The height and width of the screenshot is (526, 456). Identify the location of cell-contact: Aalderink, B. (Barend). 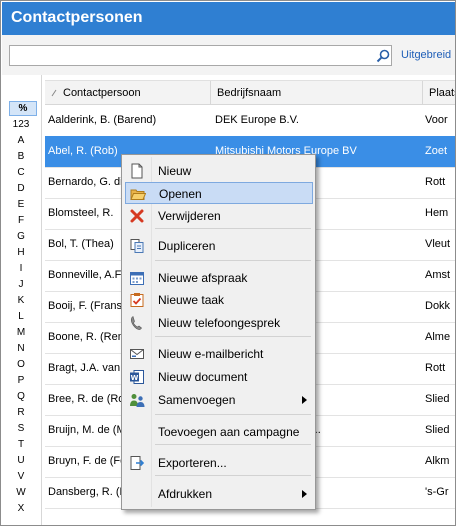
(102, 120).